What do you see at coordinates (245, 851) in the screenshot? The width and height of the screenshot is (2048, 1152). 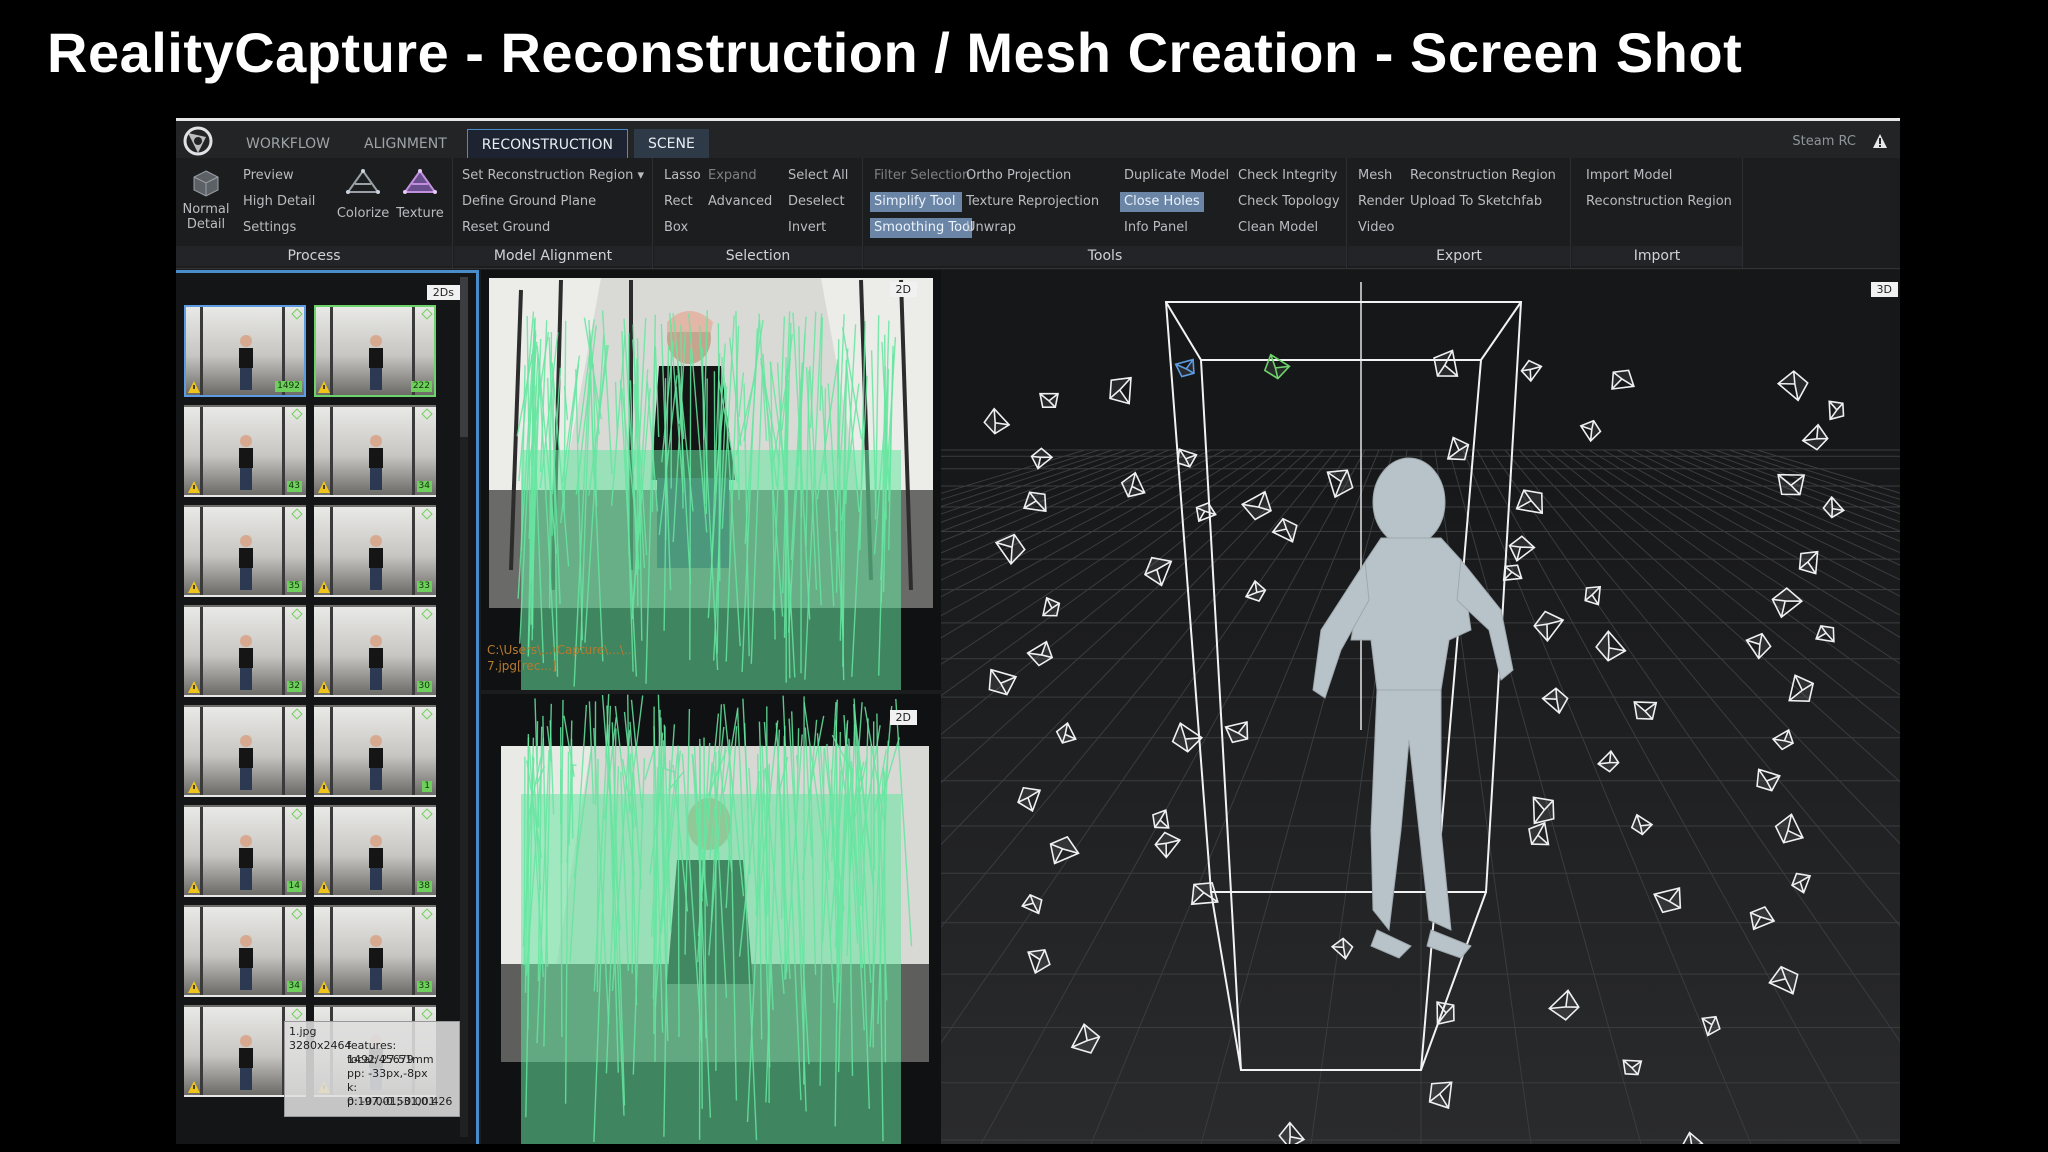 I see `image-thumbnail: 14` at bounding box center [245, 851].